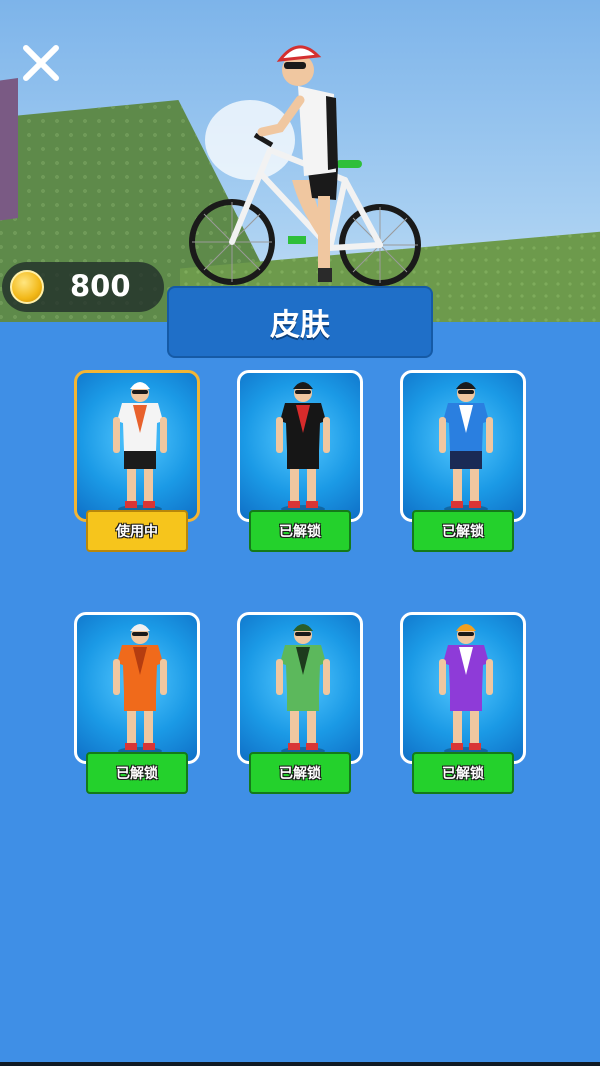 The height and width of the screenshot is (1066, 600). I want to click on skin-status-button-3: 已解锁, so click(463, 531).